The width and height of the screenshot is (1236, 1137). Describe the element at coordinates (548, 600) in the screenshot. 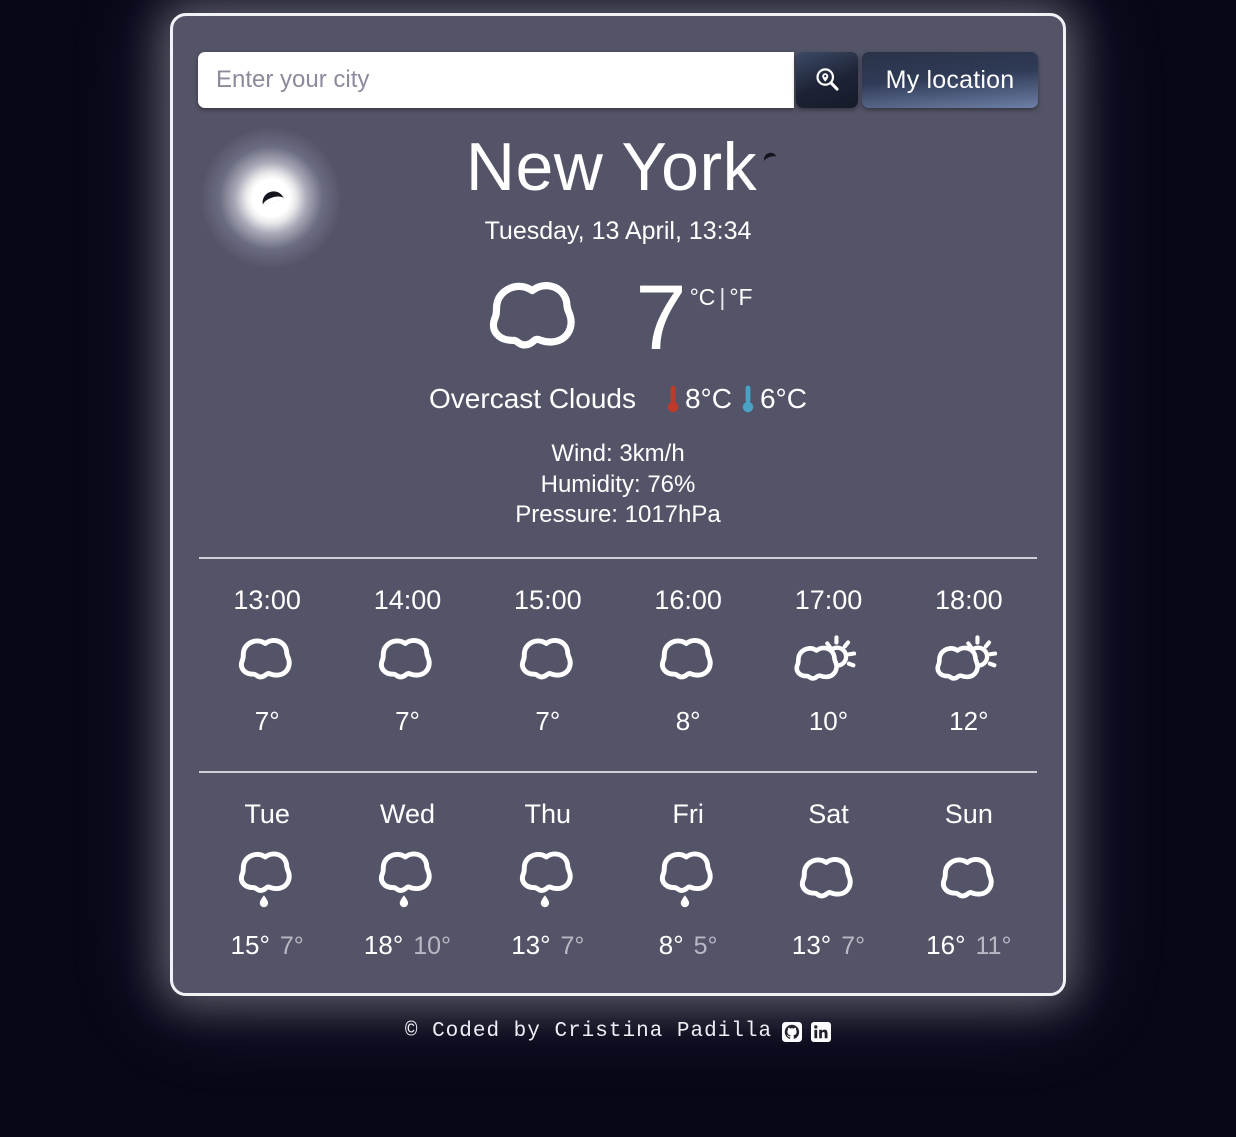

I see `hourly-time: 15:00` at that location.